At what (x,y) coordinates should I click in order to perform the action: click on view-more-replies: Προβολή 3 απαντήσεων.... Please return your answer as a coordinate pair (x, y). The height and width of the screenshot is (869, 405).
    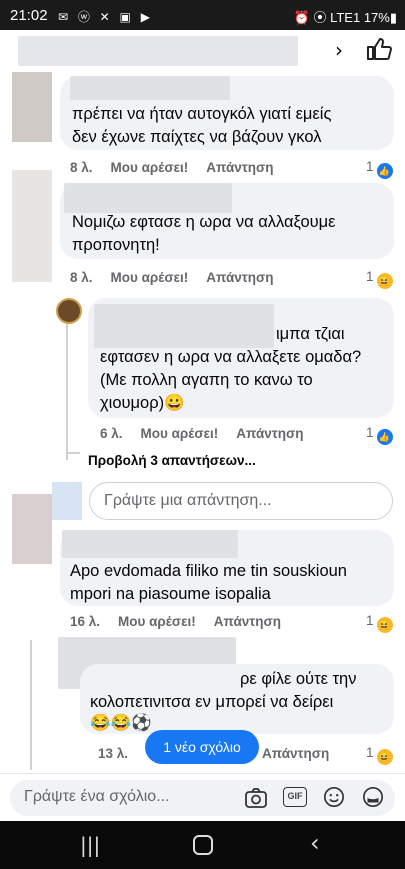
    Looking at the image, I should click on (172, 460).